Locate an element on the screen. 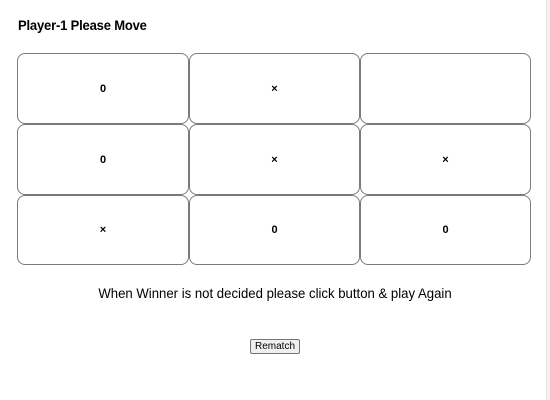 This screenshot has height=400, width=550. board-cell-r1-c2: × is located at coordinates (274, 88).